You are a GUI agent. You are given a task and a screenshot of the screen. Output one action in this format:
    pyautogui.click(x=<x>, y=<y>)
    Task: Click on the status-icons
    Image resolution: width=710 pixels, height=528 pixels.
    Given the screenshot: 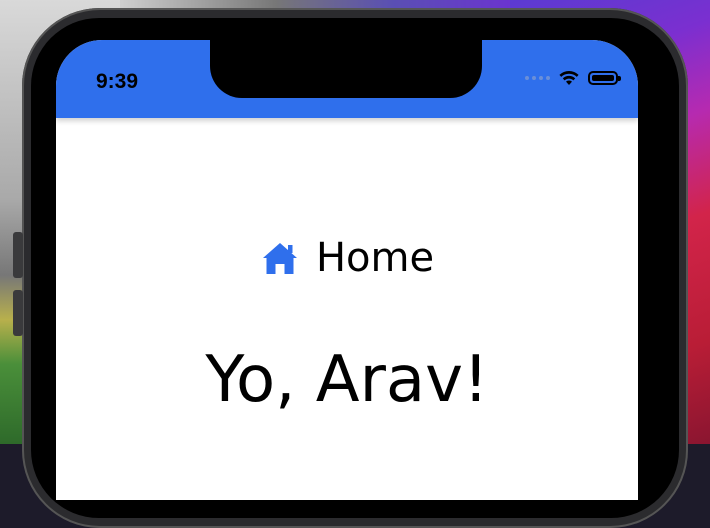 What is the action you would take?
    pyautogui.click(x=573, y=78)
    